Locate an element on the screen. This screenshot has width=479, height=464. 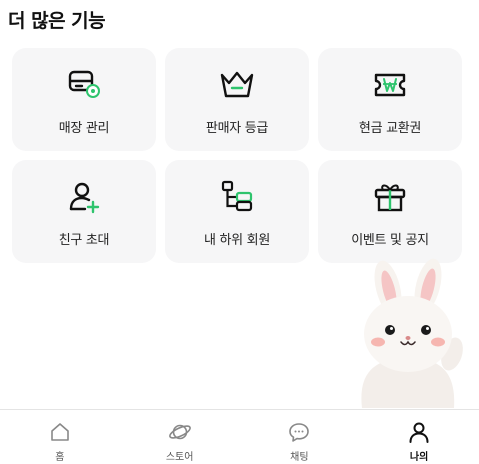
nav-label: 채팅 is located at coordinates (299, 457).